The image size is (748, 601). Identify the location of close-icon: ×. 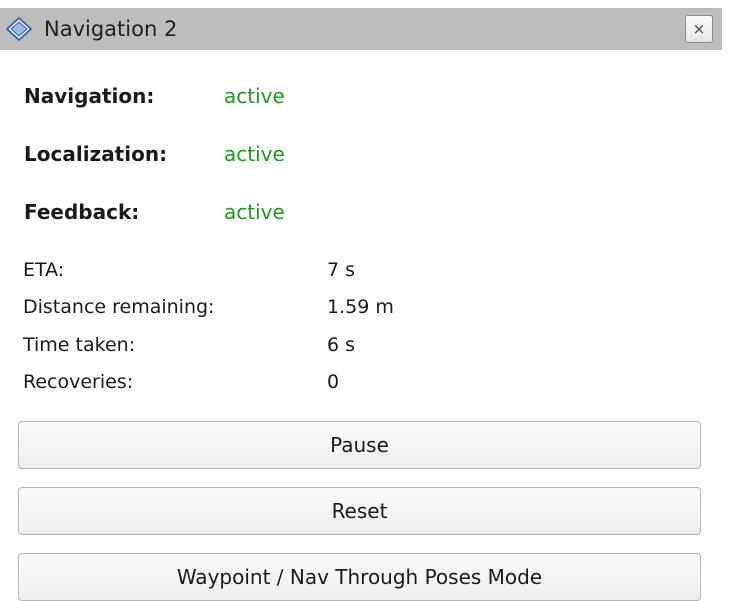
(699, 29).